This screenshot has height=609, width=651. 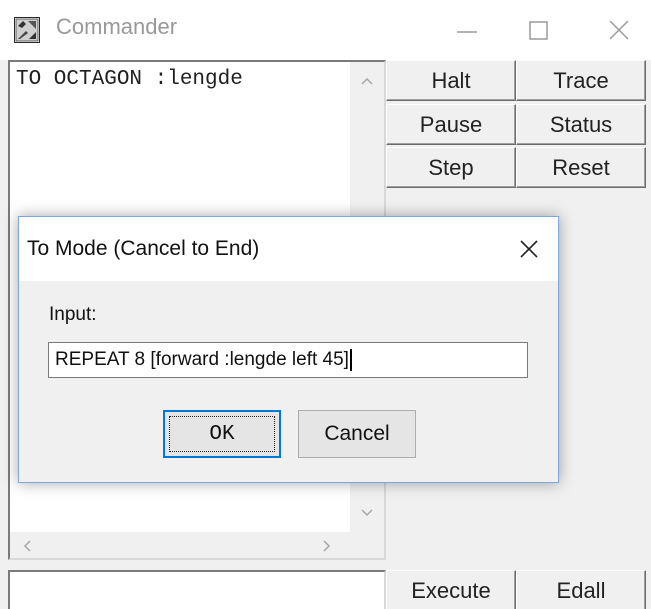 I want to click on pause-button: Pause, so click(x=451, y=124).